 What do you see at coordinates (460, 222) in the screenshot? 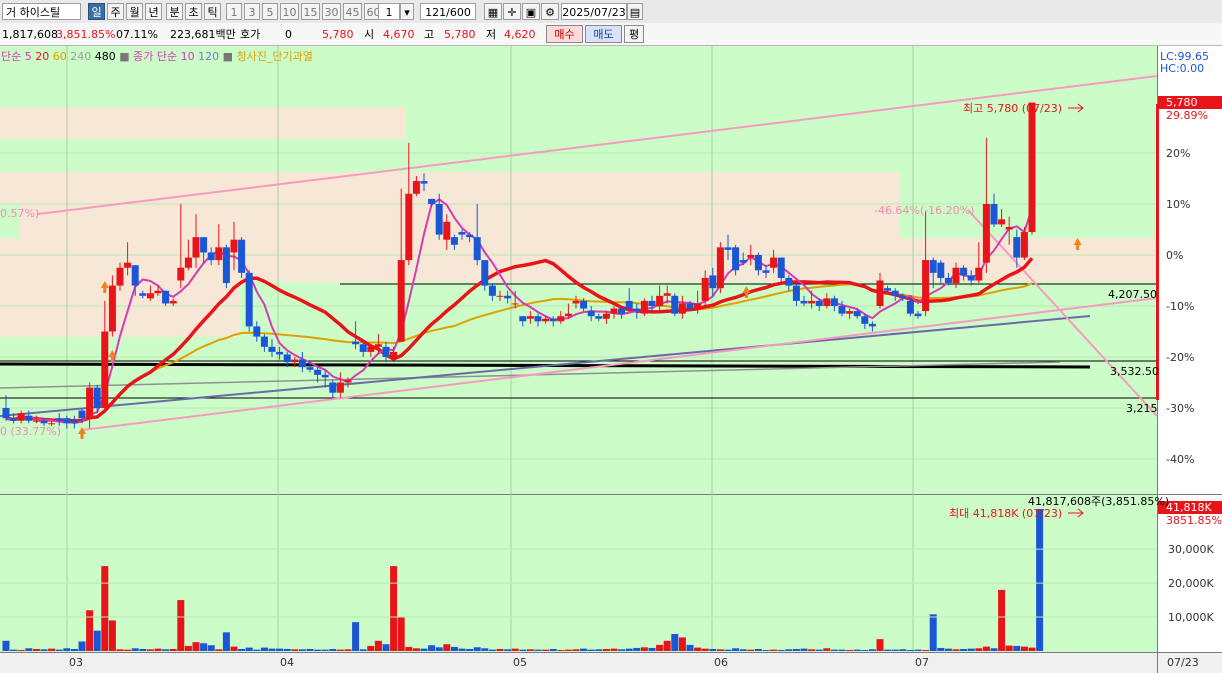
I see `resistance-zone-mid2` at bounding box center [460, 222].